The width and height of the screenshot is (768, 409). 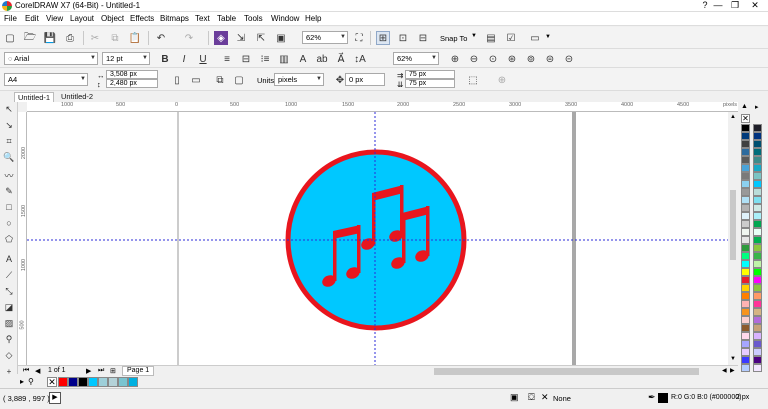 What do you see at coordinates (77, 97) in the screenshot?
I see `tab-untitled-2: Untitled-2` at bounding box center [77, 97].